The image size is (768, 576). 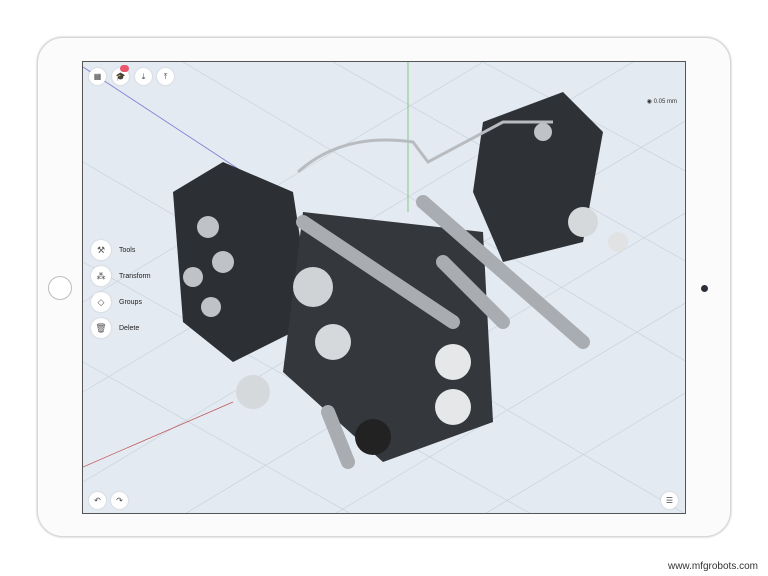 What do you see at coordinates (135, 276) in the screenshot?
I see `menu-label: Transform` at bounding box center [135, 276].